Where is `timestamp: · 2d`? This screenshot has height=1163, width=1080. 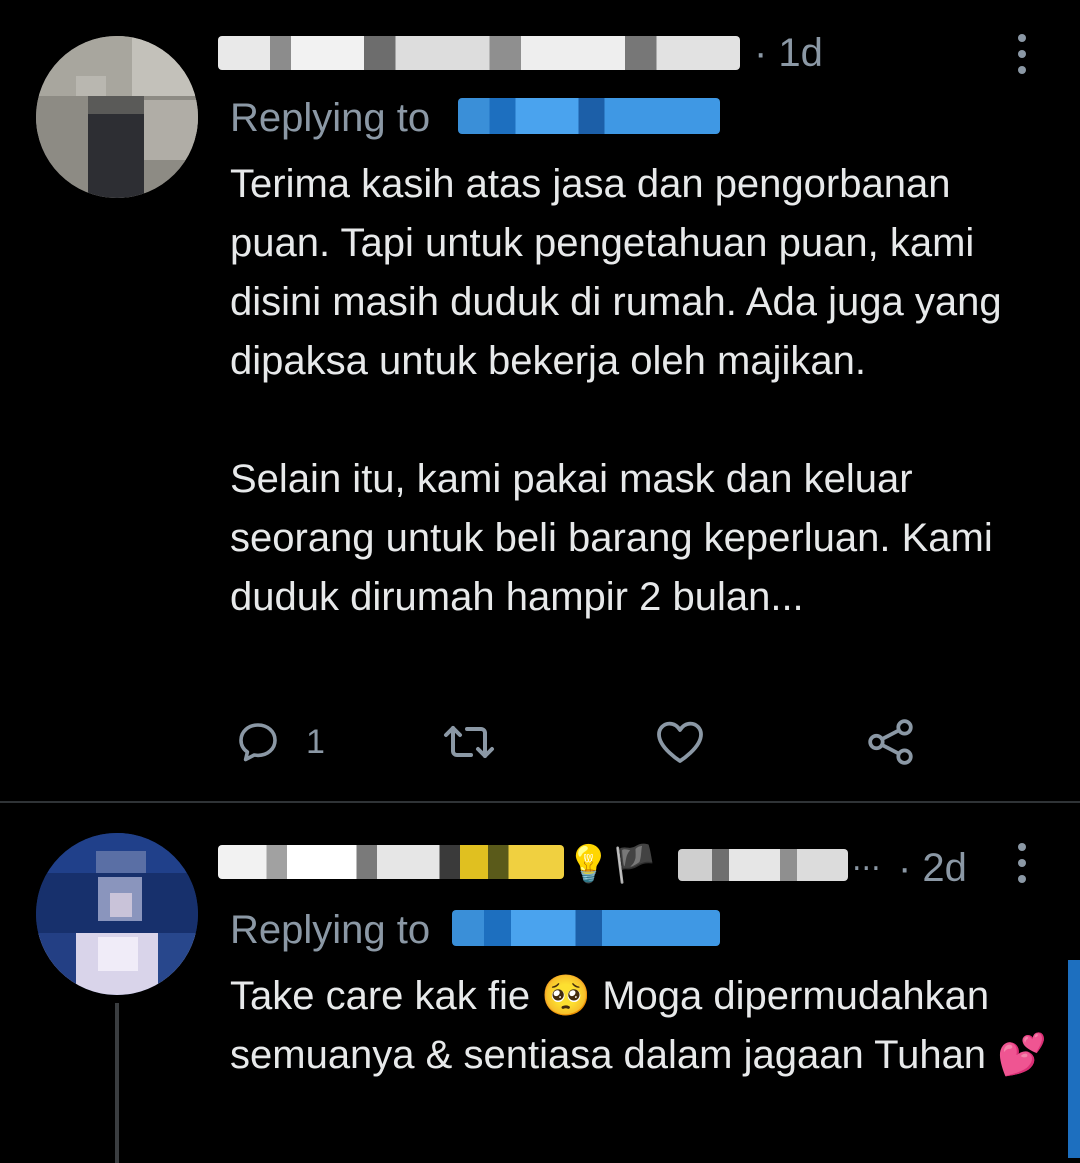 timestamp: · 2d is located at coordinates (932, 868).